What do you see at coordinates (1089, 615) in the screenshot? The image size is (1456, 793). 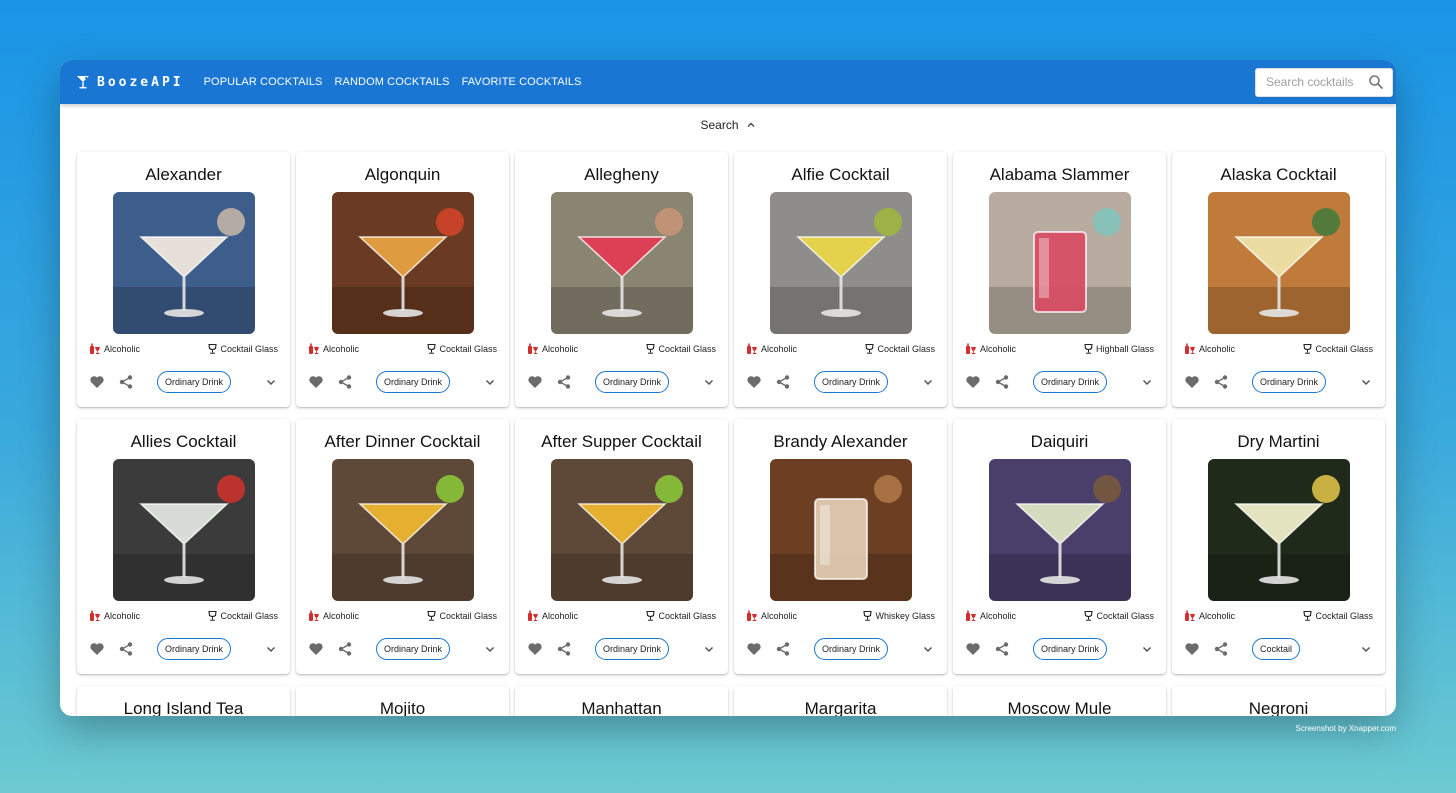 I see `glass-icon` at bounding box center [1089, 615].